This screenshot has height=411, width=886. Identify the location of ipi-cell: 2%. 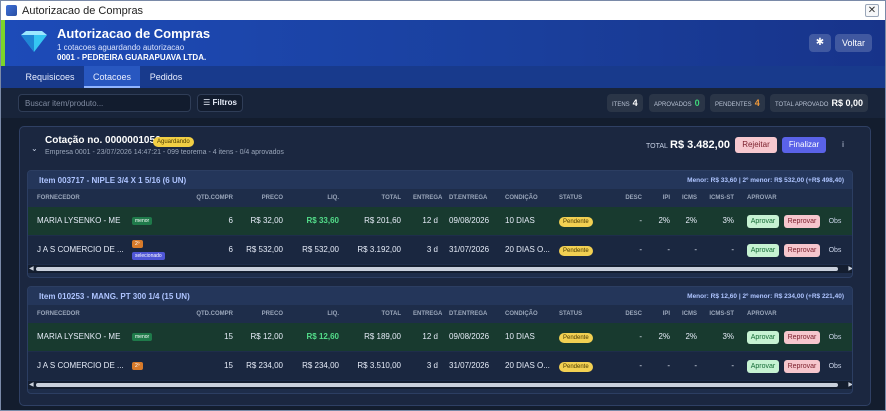
(664, 336).